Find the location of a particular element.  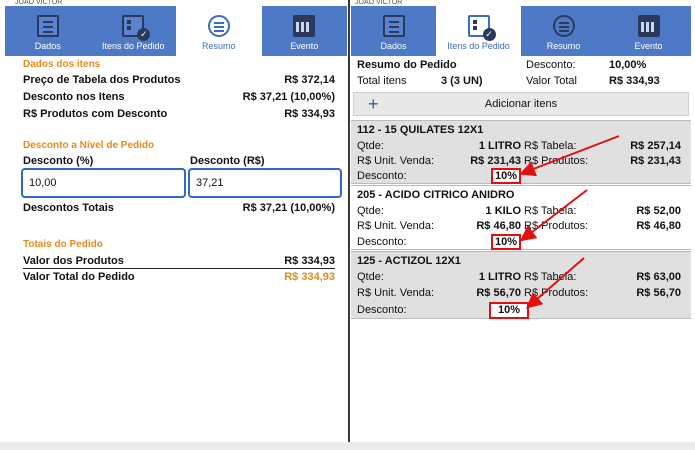

produtos-desconto-value: R$ 334,93 is located at coordinates (309, 114).